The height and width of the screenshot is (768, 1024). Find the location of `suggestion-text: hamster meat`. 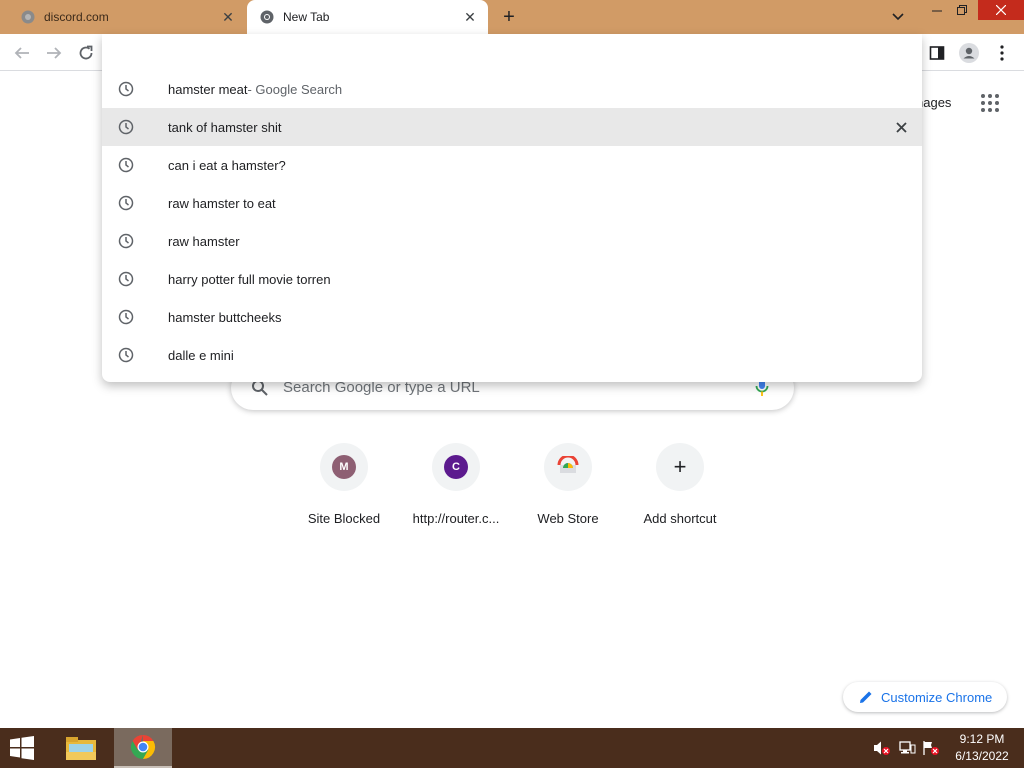

suggestion-text: hamster meat is located at coordinates (208, 89).